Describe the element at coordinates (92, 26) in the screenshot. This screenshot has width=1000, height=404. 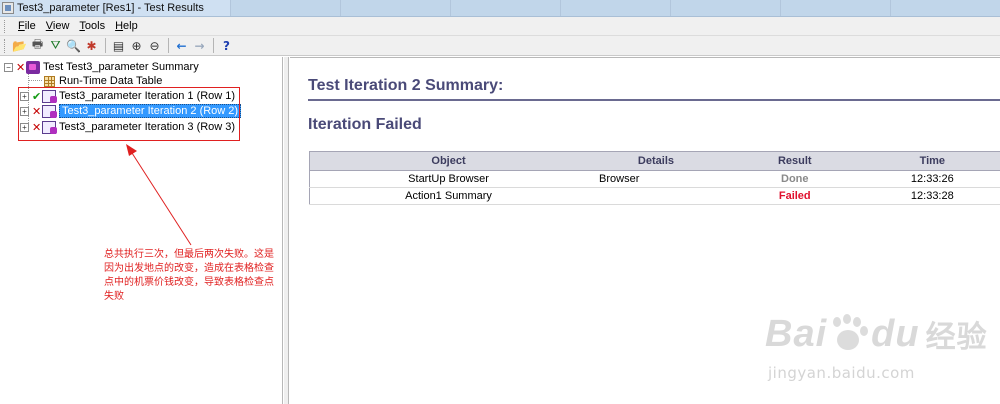
I see `menu-tools: Tools` at that location.